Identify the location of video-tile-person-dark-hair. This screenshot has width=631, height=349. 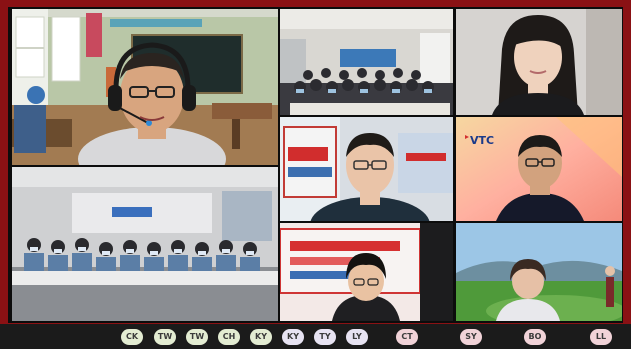
(366, 272).